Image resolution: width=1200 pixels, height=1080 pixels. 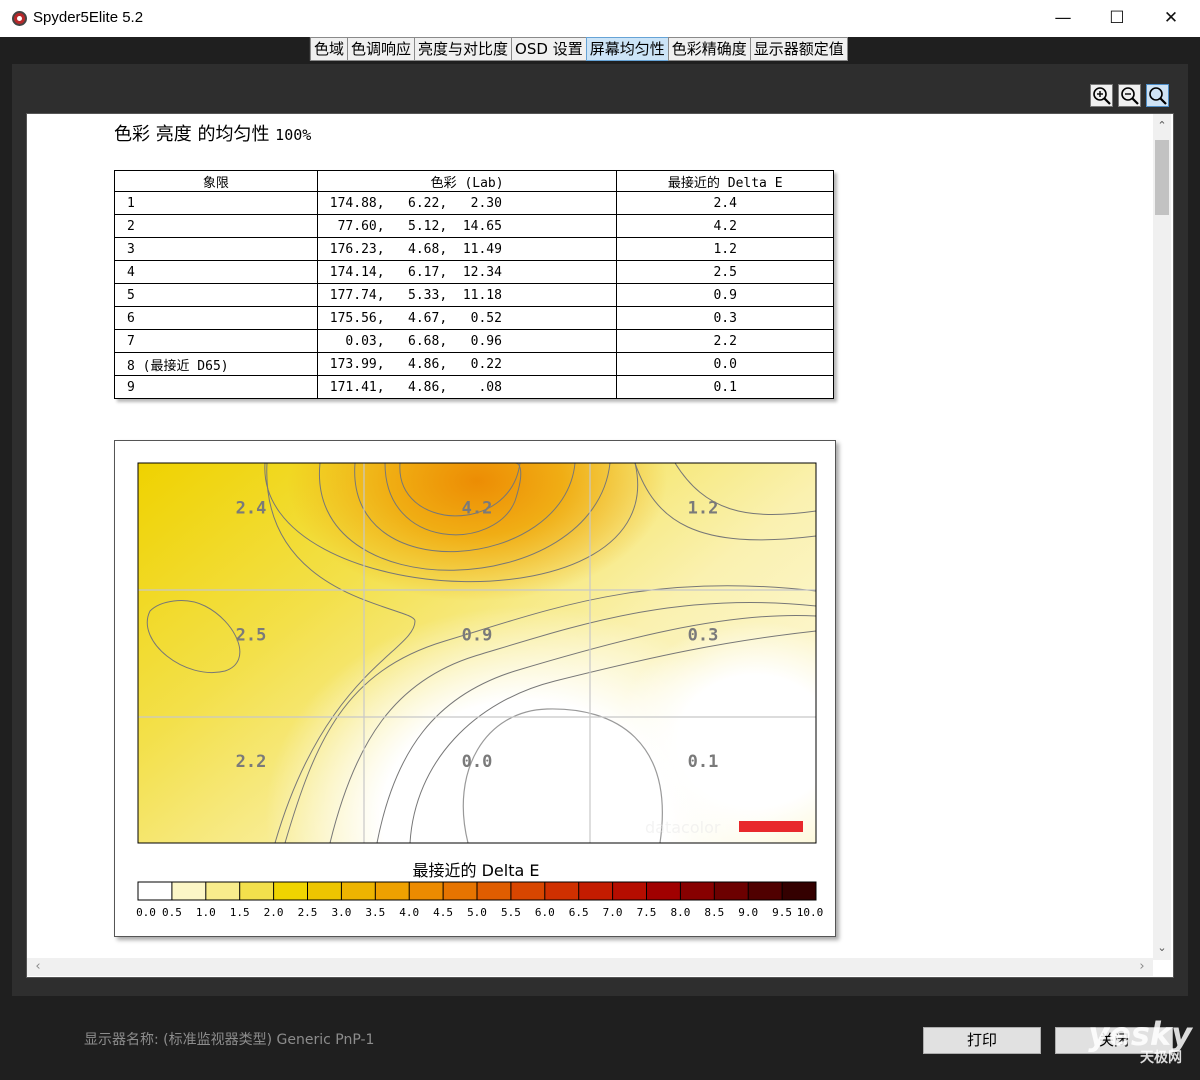 I want to click on quadrant-cell: 9, so click(x=216, y=387).